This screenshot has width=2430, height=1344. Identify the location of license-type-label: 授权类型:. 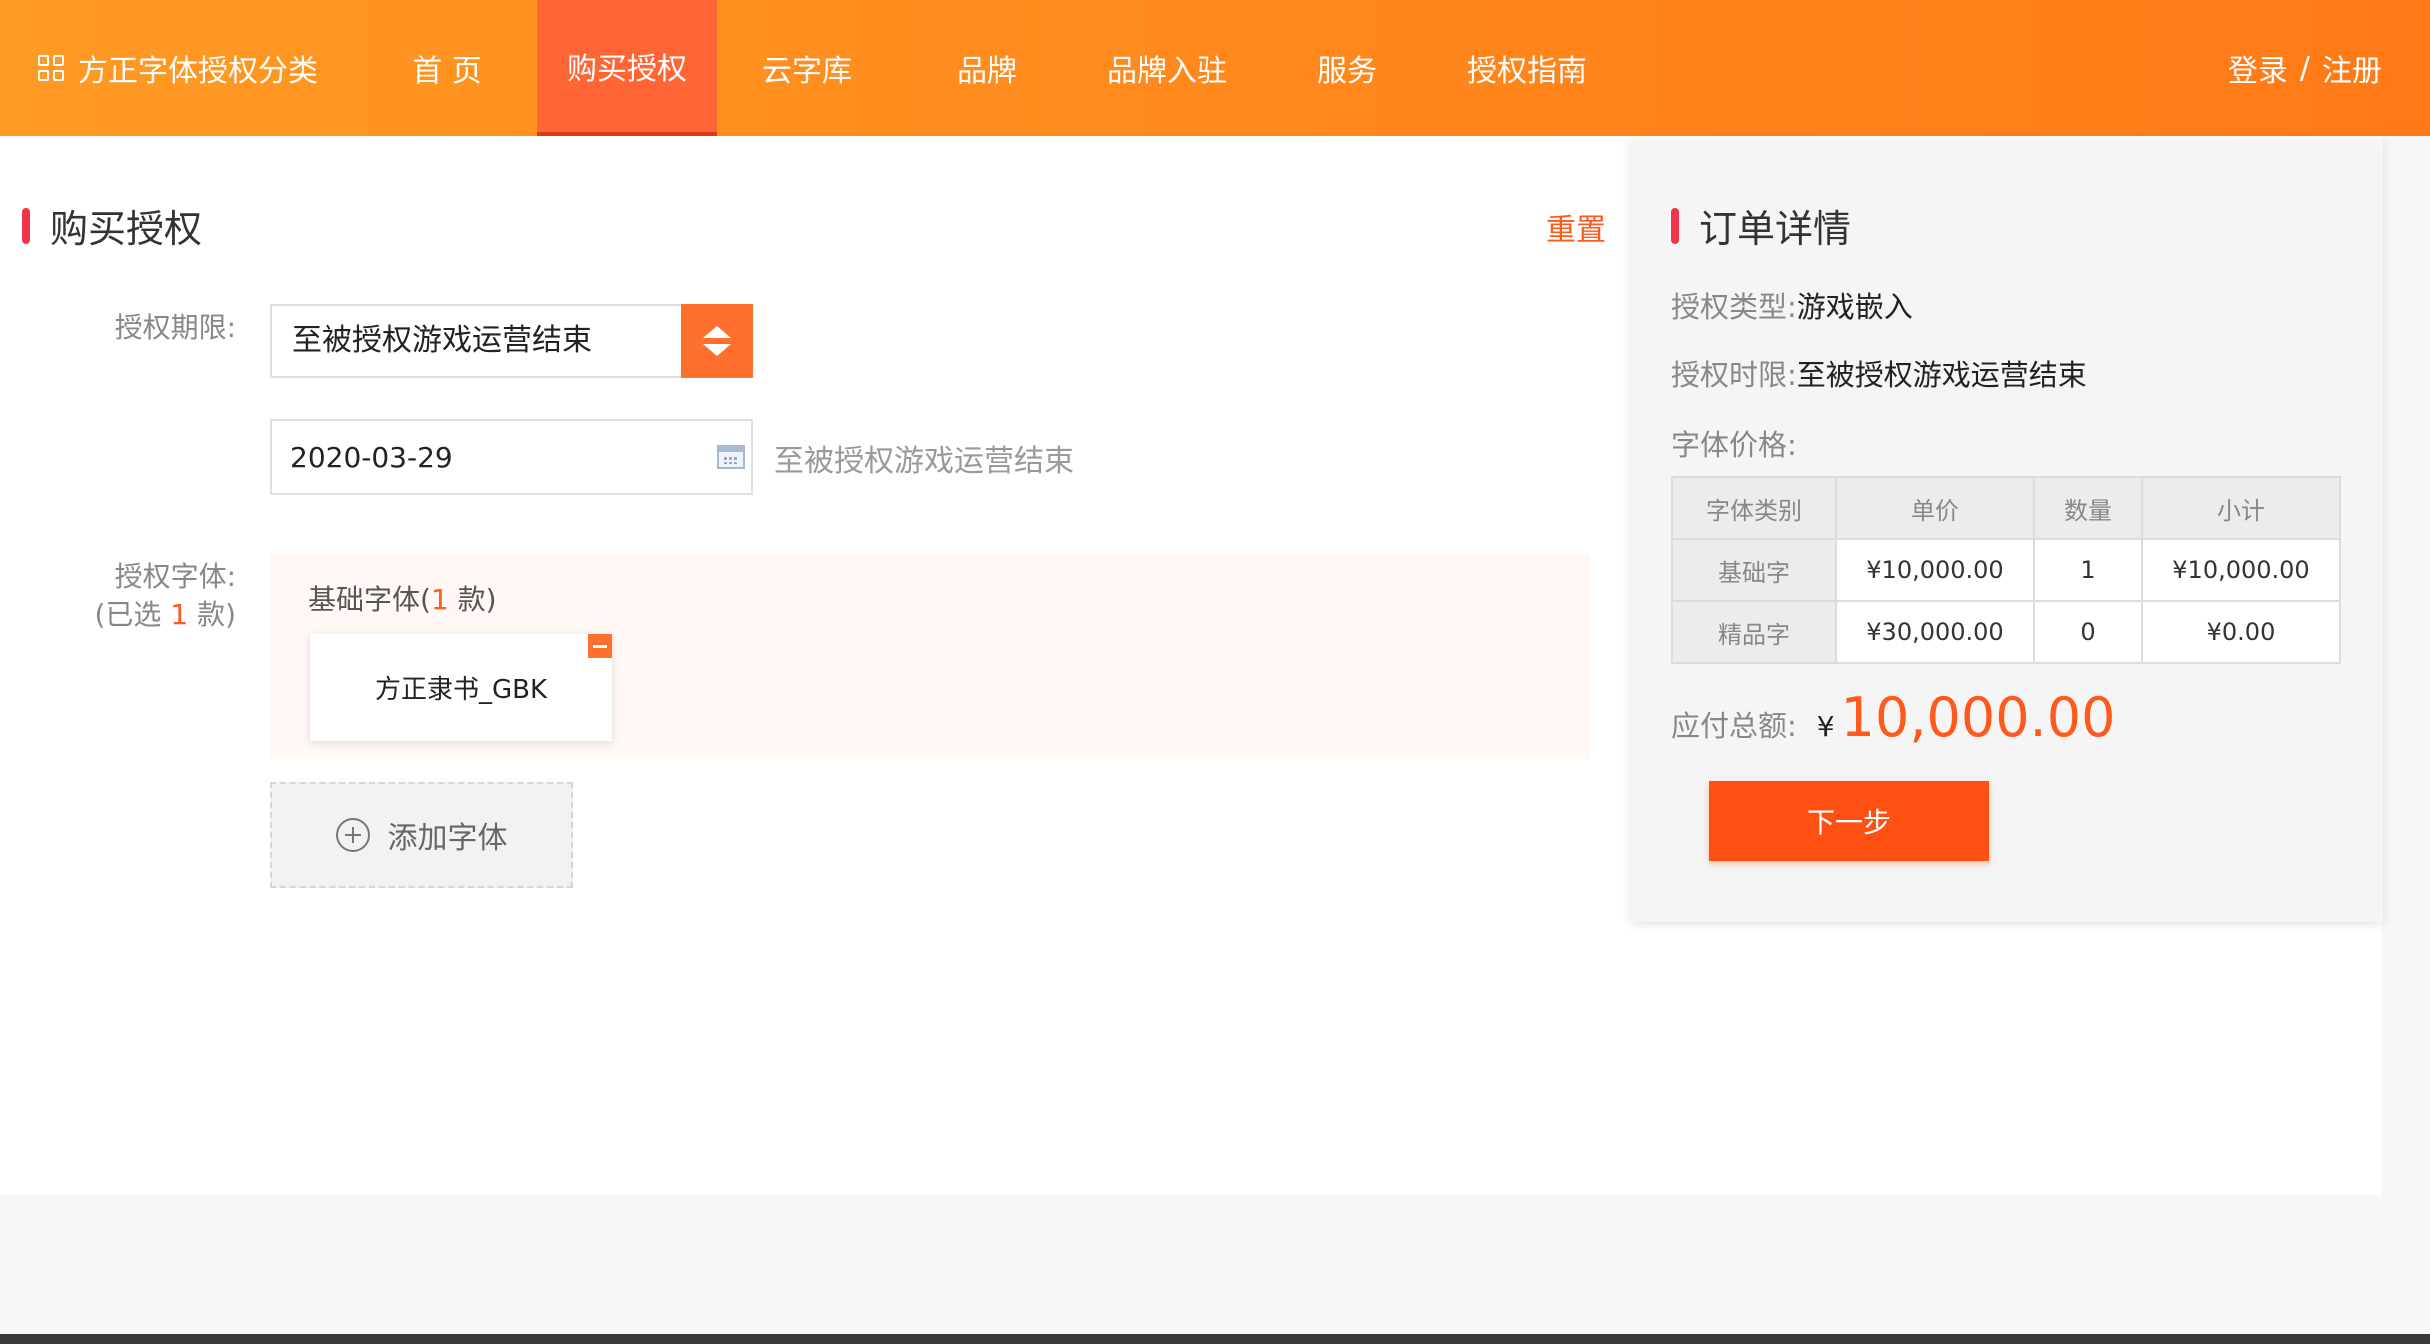
(1734, 307).